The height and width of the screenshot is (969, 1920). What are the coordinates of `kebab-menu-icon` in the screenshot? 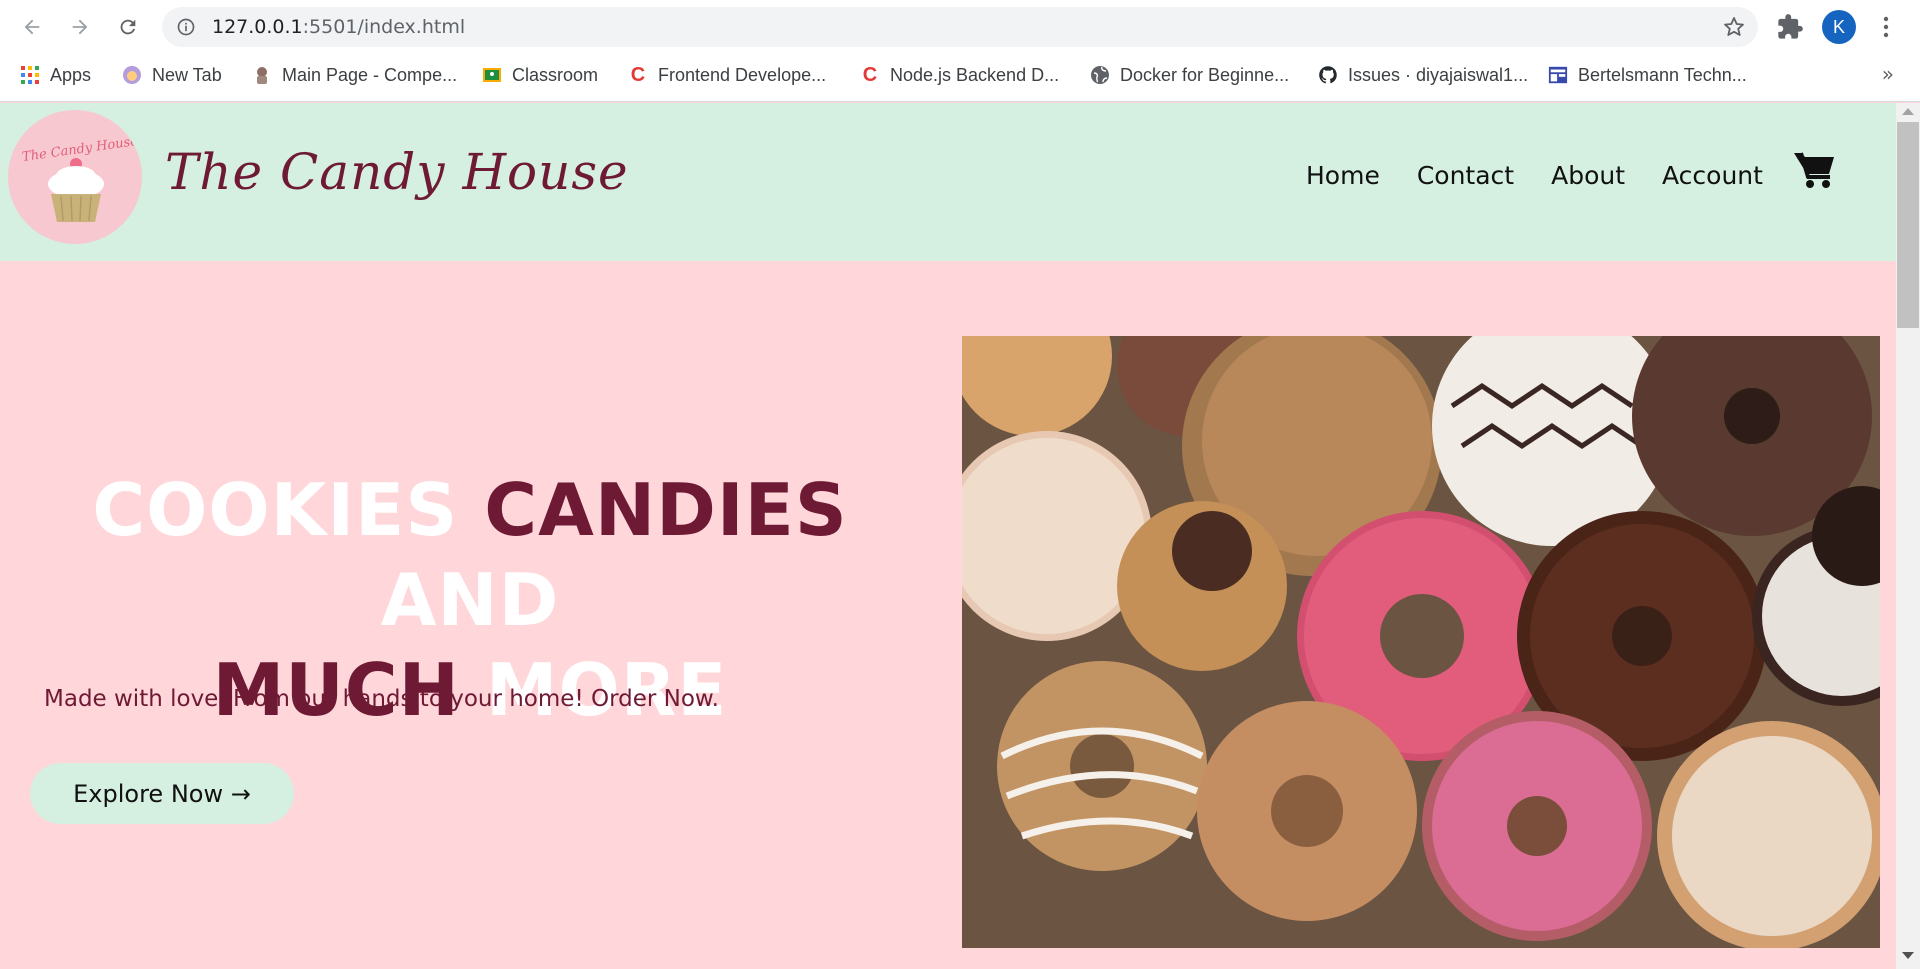 It's located at (1886, 27).